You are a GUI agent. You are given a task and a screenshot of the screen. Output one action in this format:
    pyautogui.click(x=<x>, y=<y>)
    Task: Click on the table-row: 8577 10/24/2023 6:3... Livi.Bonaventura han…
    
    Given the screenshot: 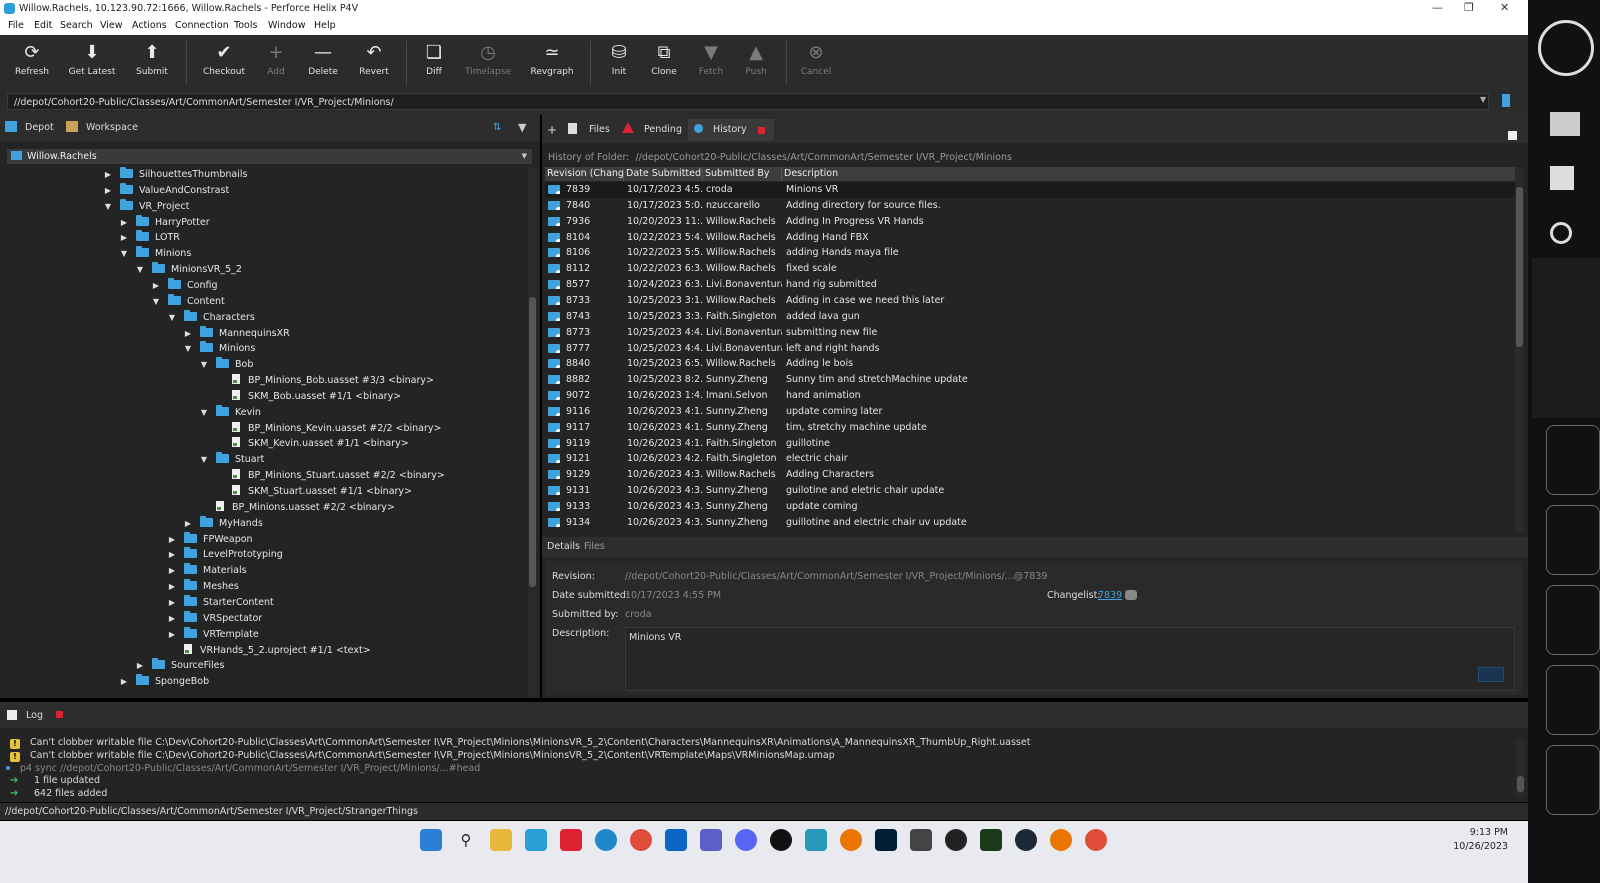 What is the action you would take?
    pyautogui.click(x=1030, y=285)
    